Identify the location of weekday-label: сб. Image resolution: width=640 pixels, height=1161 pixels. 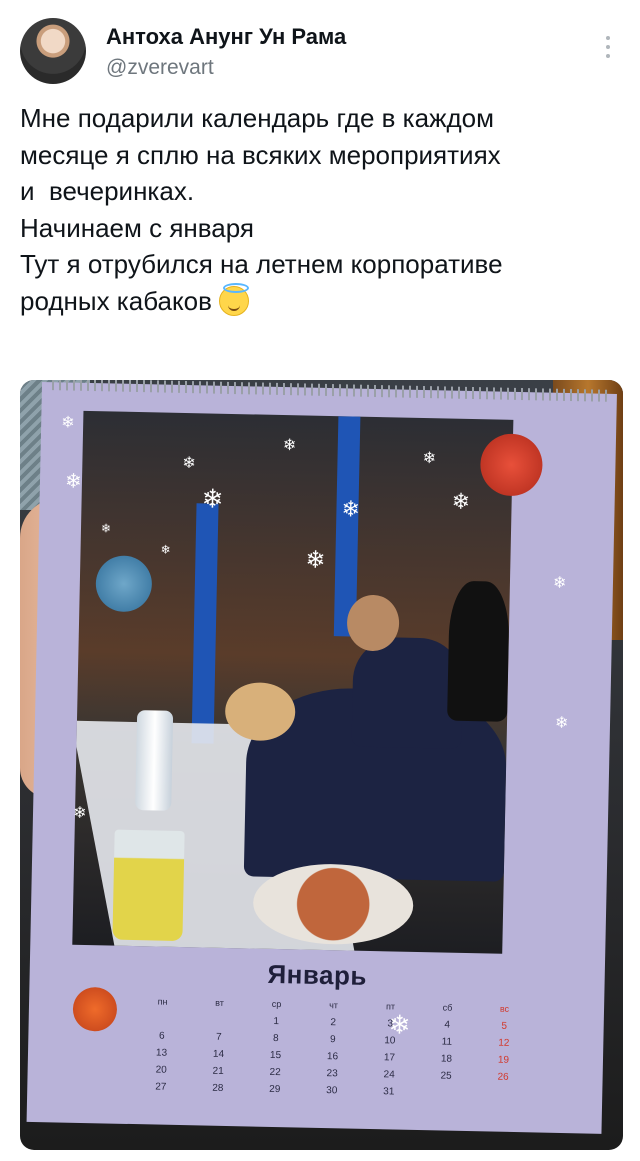
(447, 1007).